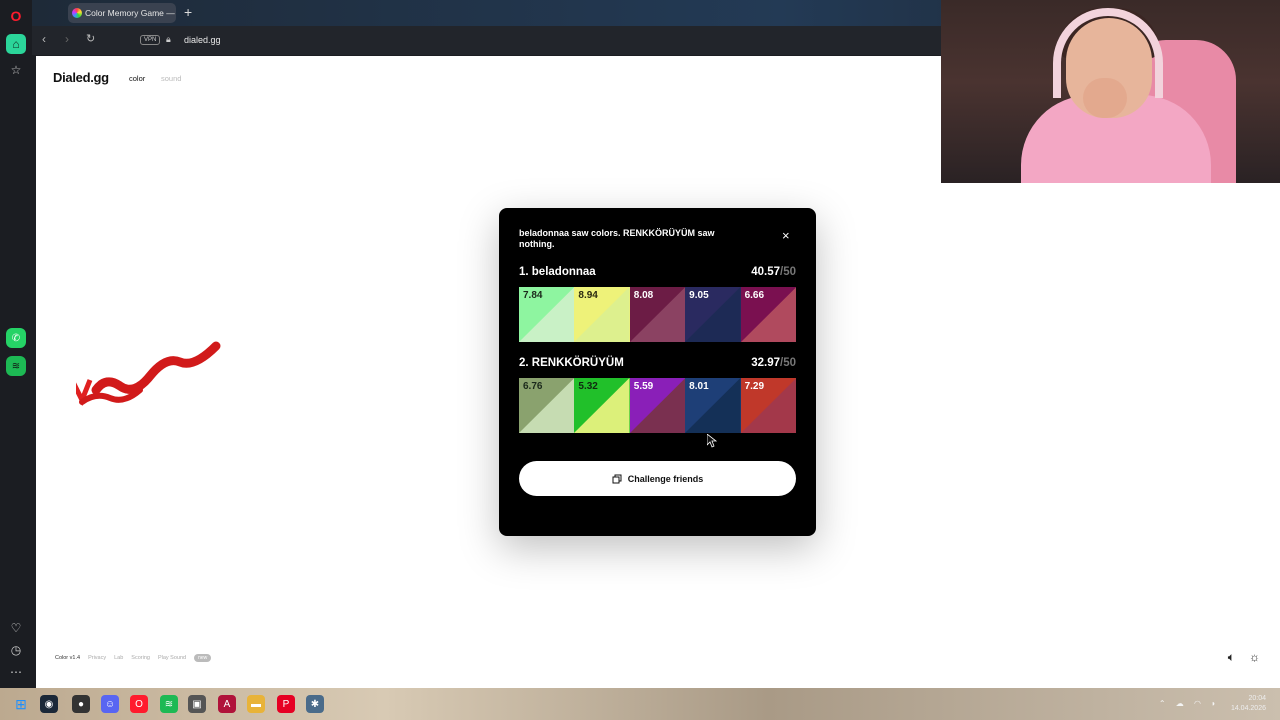 The image size is (1280, 720). Describe the element at coordinates (588, 386) in the screenshot. I see `swatch-score: 5.32` at that location.